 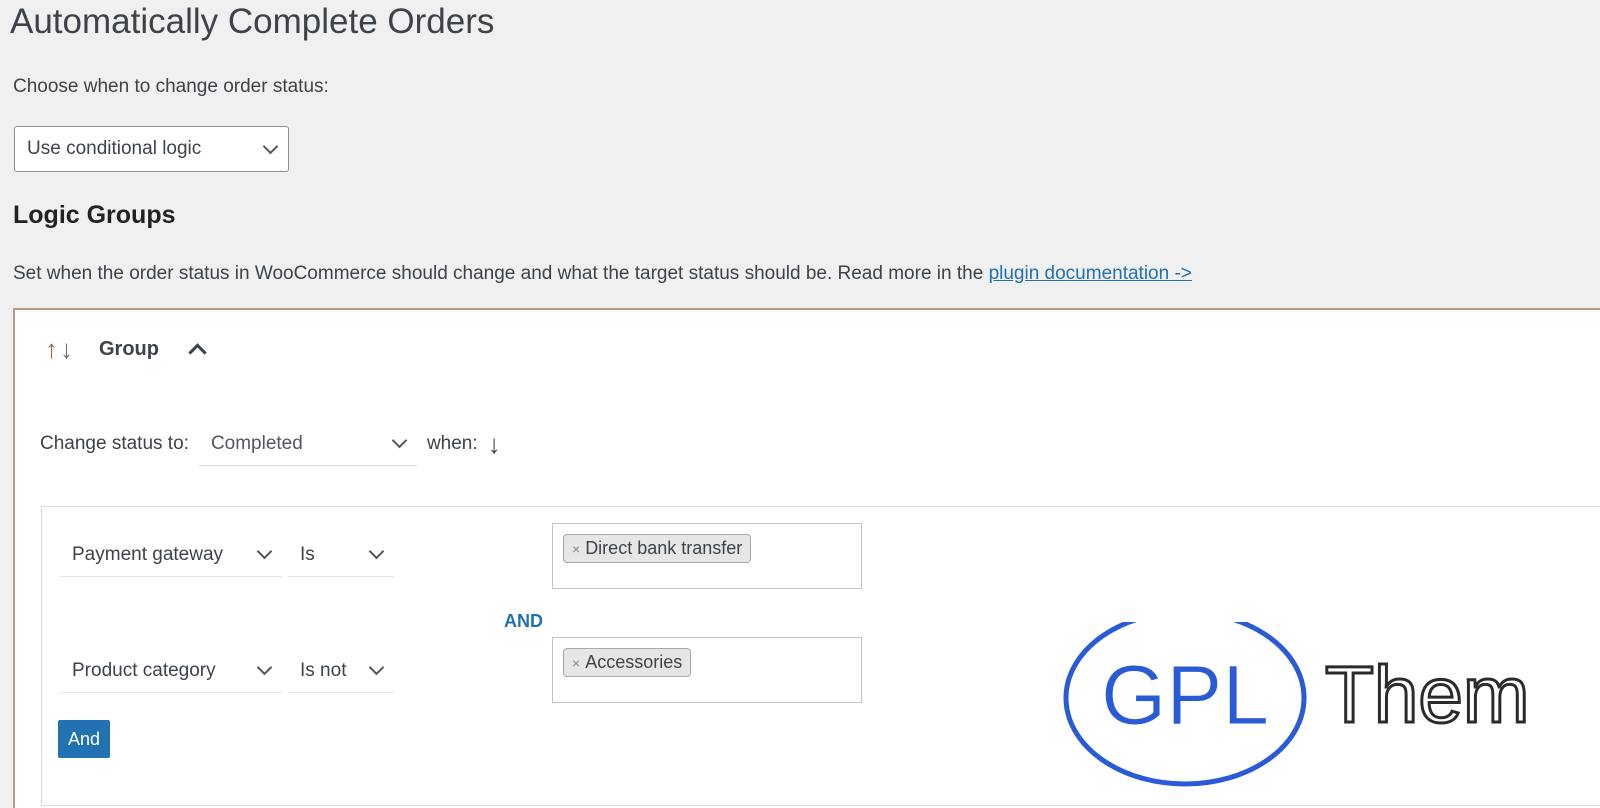 What do you see at coordinates (664, 548) in the screenshot?
I see `value-tag-label: Direct bank transfer` at bounding box center [664, 548].